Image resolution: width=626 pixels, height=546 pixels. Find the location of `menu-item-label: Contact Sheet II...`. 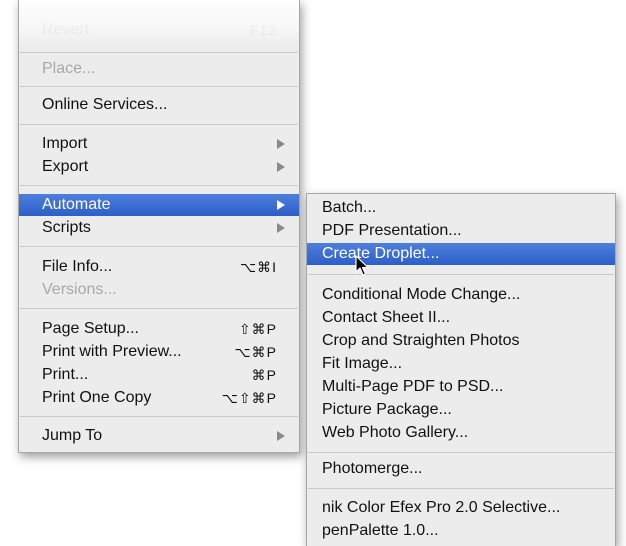

menu-item-label: Contact Sheet II... is located at coordinates (386, 317).